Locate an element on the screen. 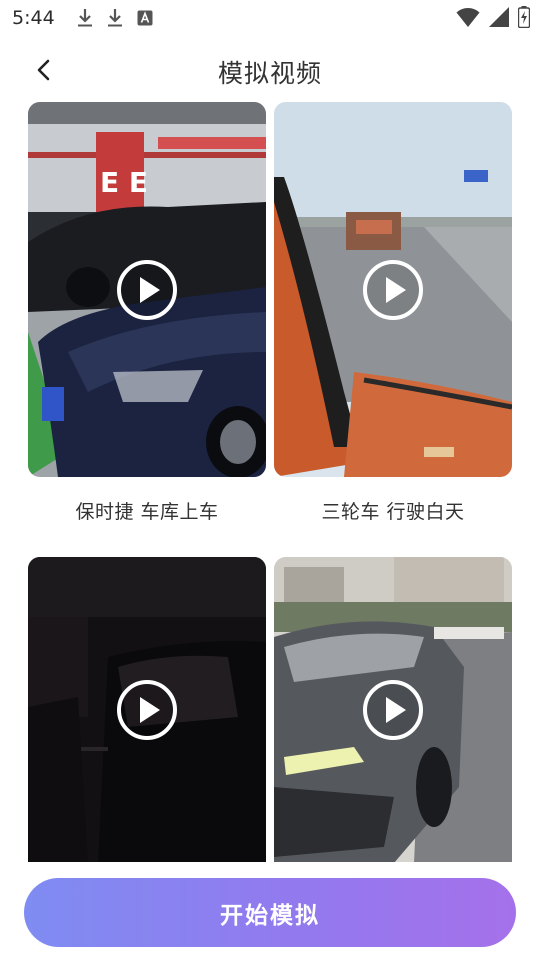  video-title: 保时捷 车库上车 is located at coordinates (147, 512).